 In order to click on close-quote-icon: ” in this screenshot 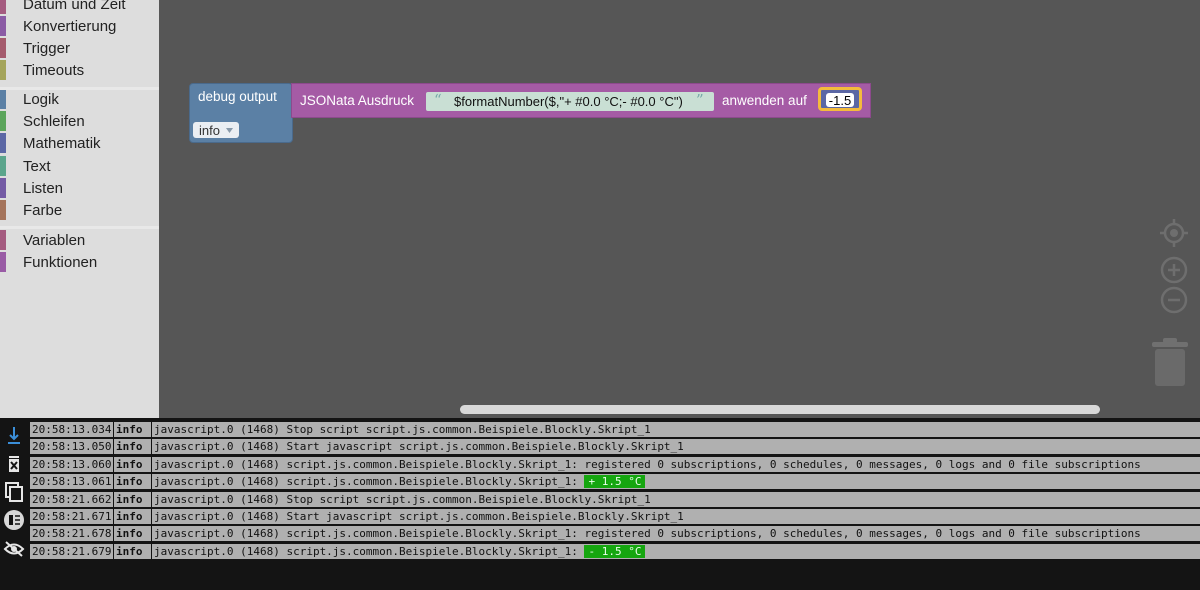, I will do `click(700, 100)`.